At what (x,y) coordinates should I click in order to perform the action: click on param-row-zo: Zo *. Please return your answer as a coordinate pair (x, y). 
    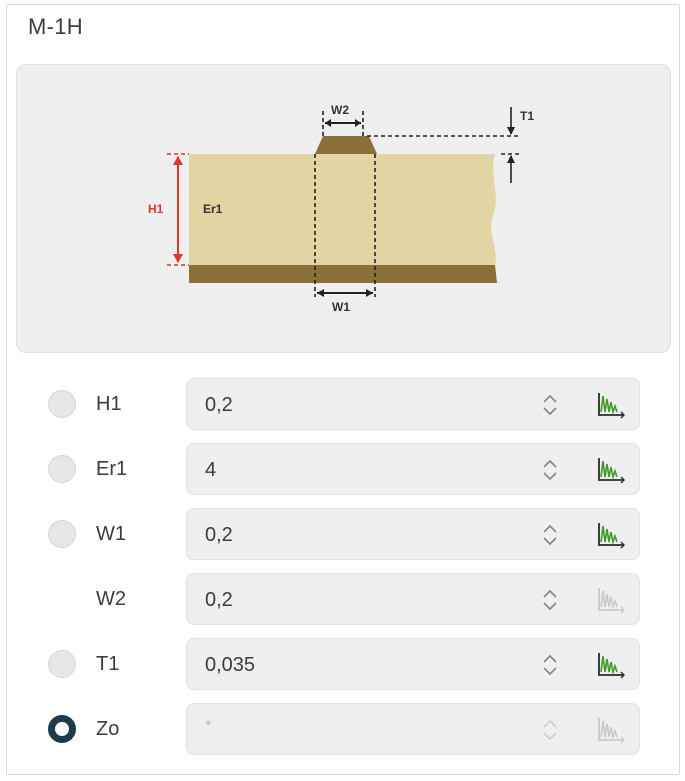
    Looking at the image, I should click on (342, 729).